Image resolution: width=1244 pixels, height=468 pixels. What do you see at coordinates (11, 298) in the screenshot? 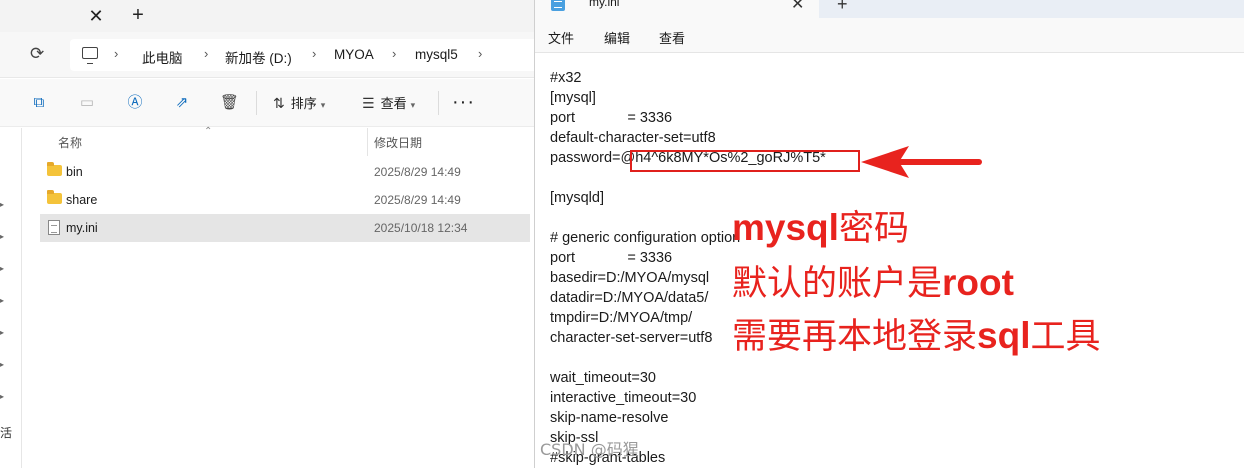
I see `navigation-pane: ▸ ▸ ▸ ▸ ▸ ▸ ▸ 活` at bounding box center [11, 298].